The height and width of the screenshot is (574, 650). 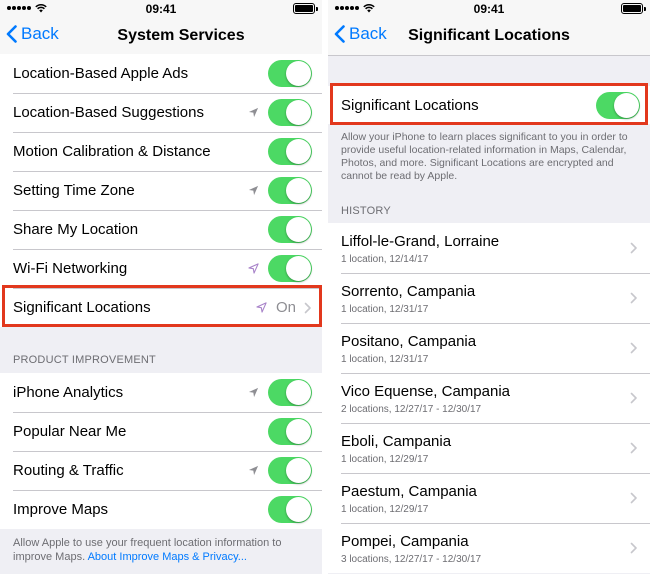 What do you see at coordinates (408, 291) in the screenshot?
I see `history-place: Sorrento, Campania` at bounding box center [408, 291].